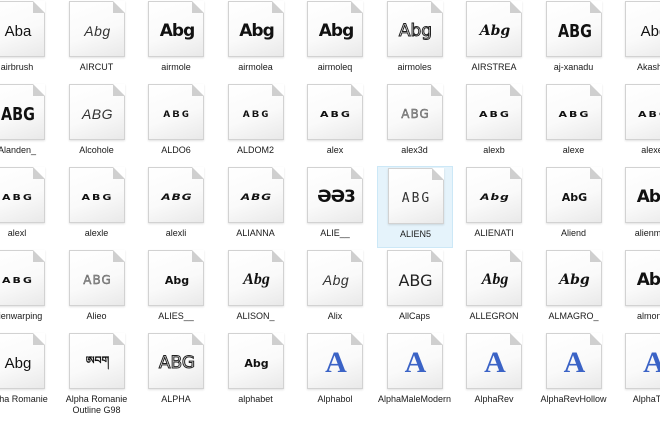 Image resolution: width=660 pixels, height=440 pixels. I want to click on font-file-item: Abg AIRCUT, so click(97, 41).